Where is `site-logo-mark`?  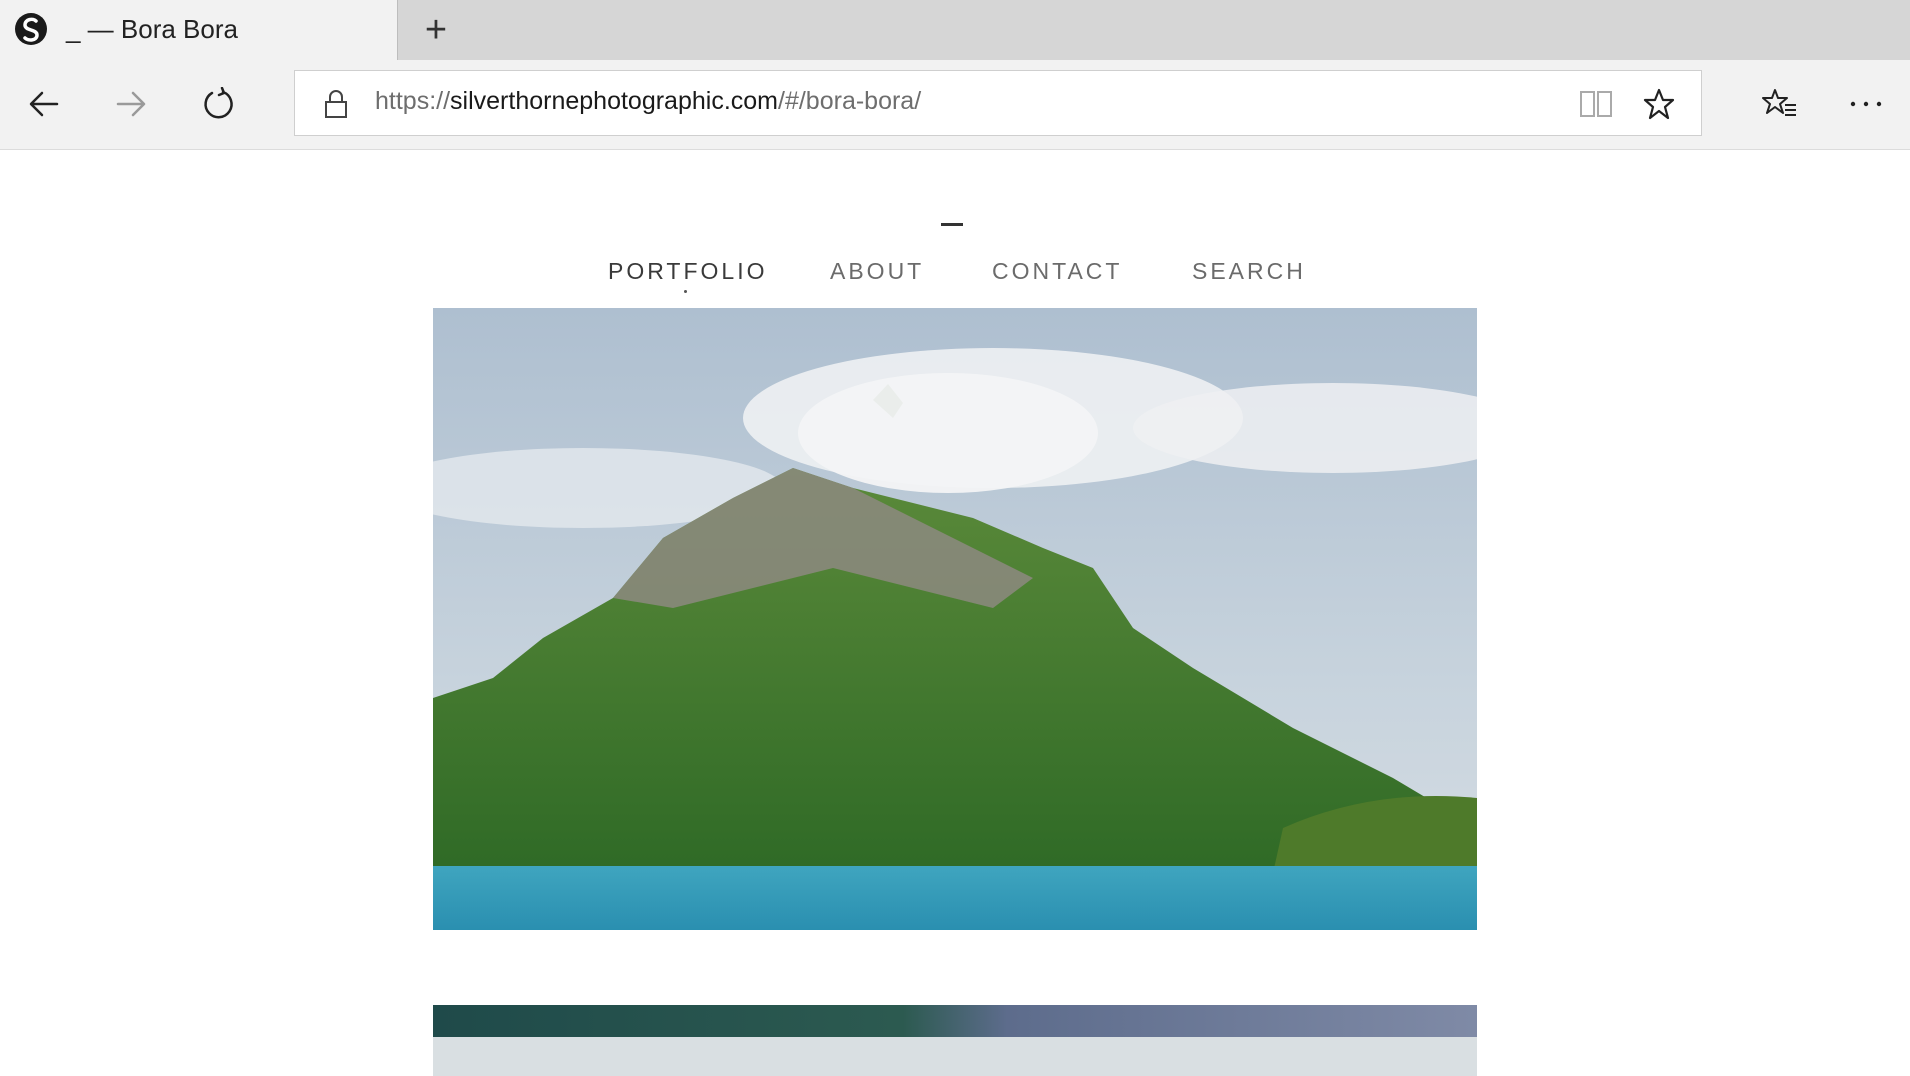 site-logo-mark is located at coordinates (952, 224).